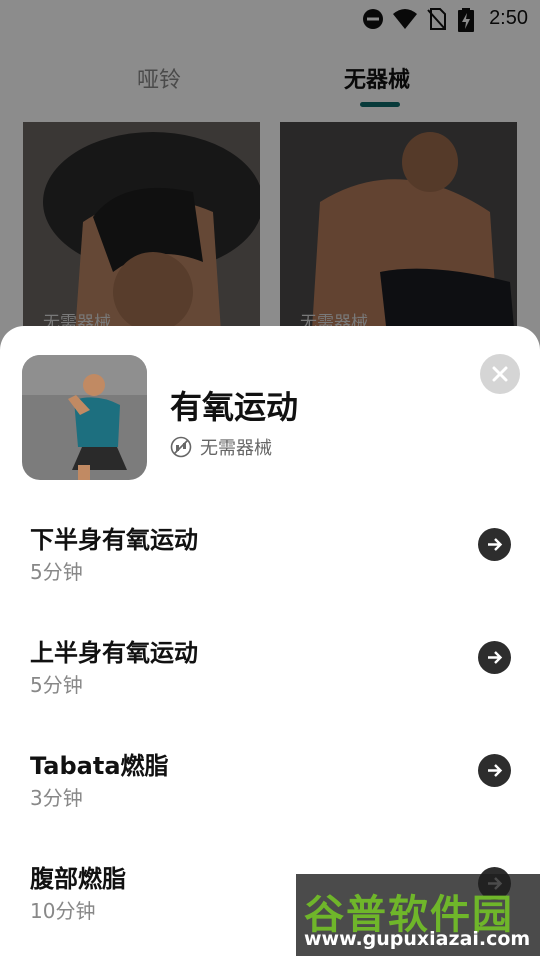  What do you see at coordinates (63, 911) in the screenshot?
I see `exercise-duration: 10分钟` at bounding box center [63, 911].